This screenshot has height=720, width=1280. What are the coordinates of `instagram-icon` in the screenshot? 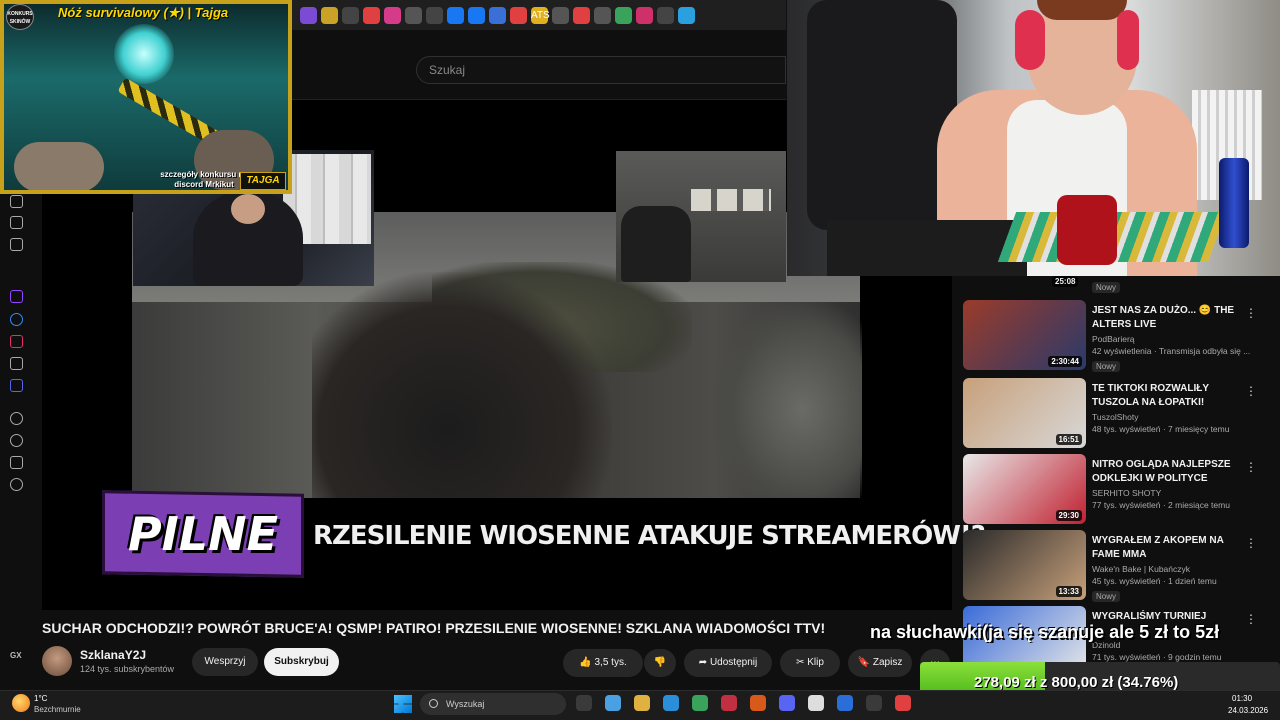 It's located at (16, 341).